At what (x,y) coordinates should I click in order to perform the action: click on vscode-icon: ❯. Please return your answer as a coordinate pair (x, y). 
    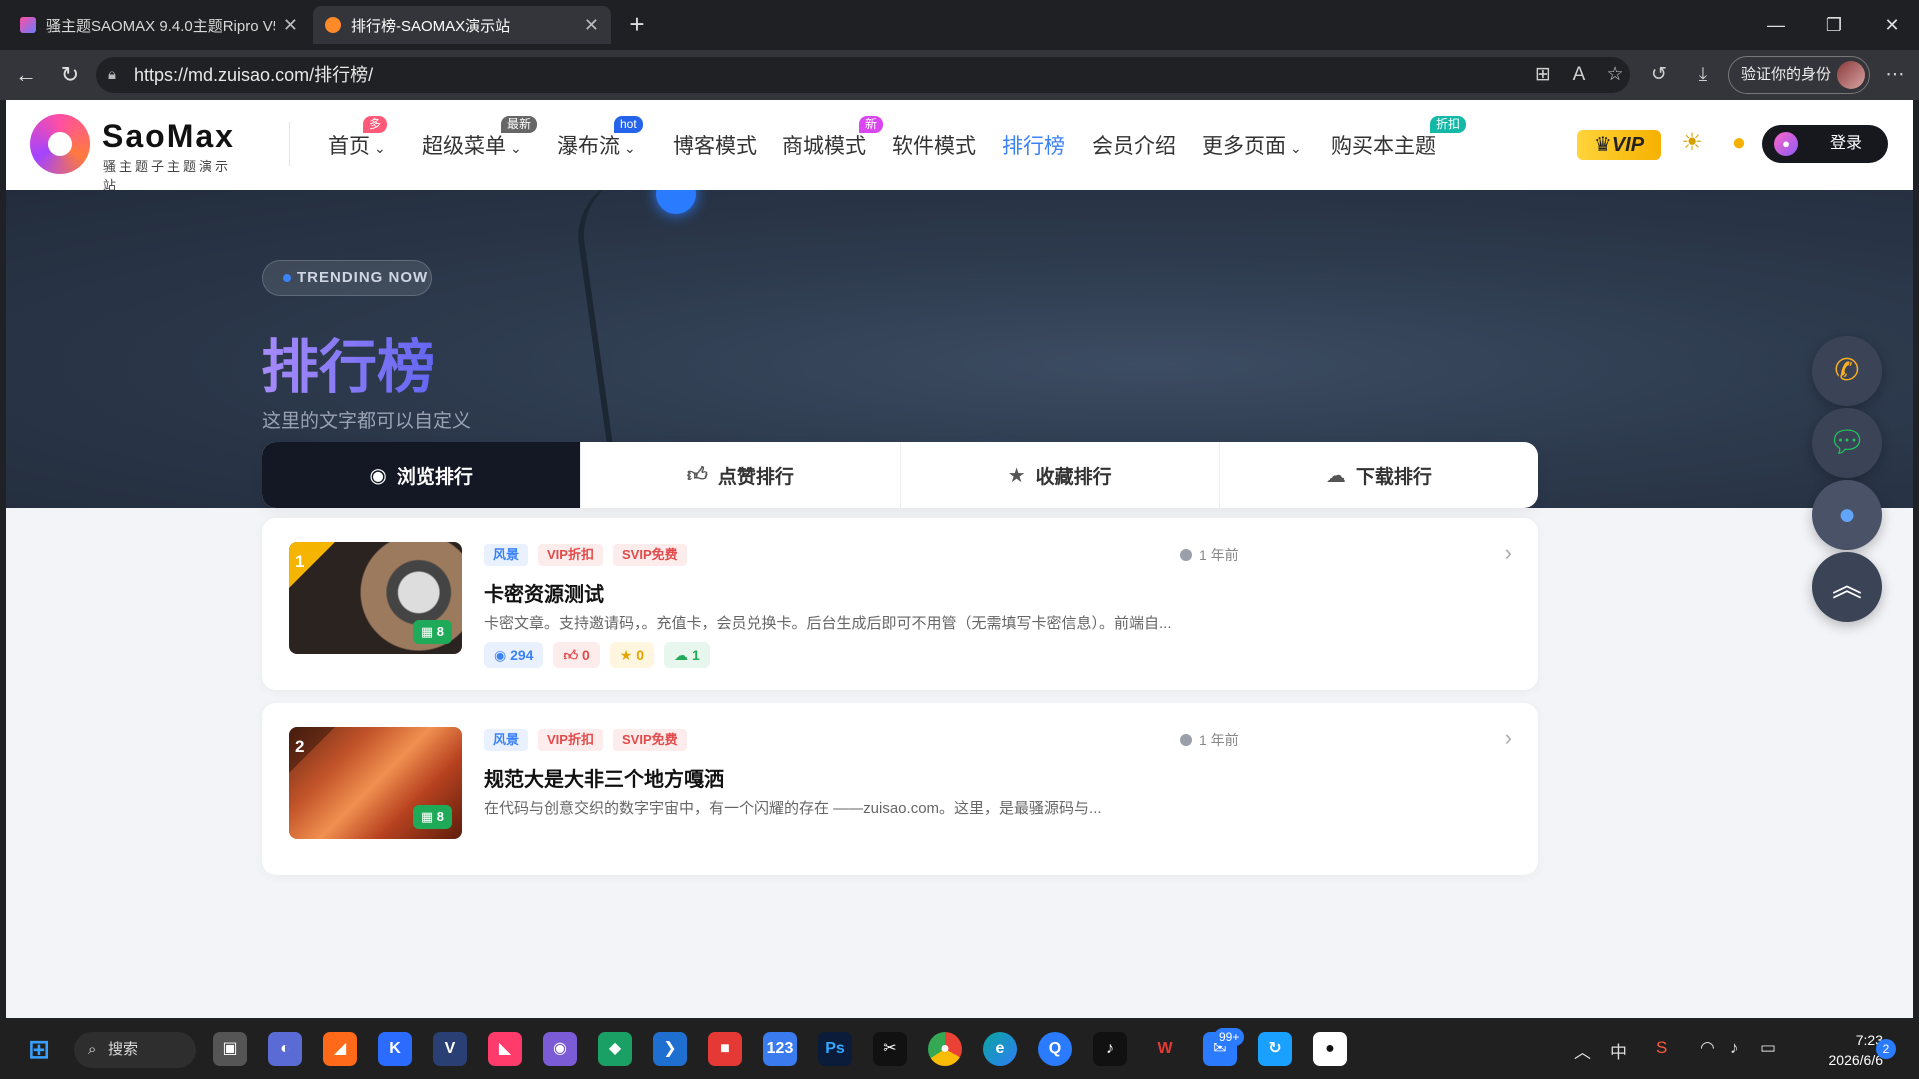
    Looking at the image, I should click on (670, 1049).